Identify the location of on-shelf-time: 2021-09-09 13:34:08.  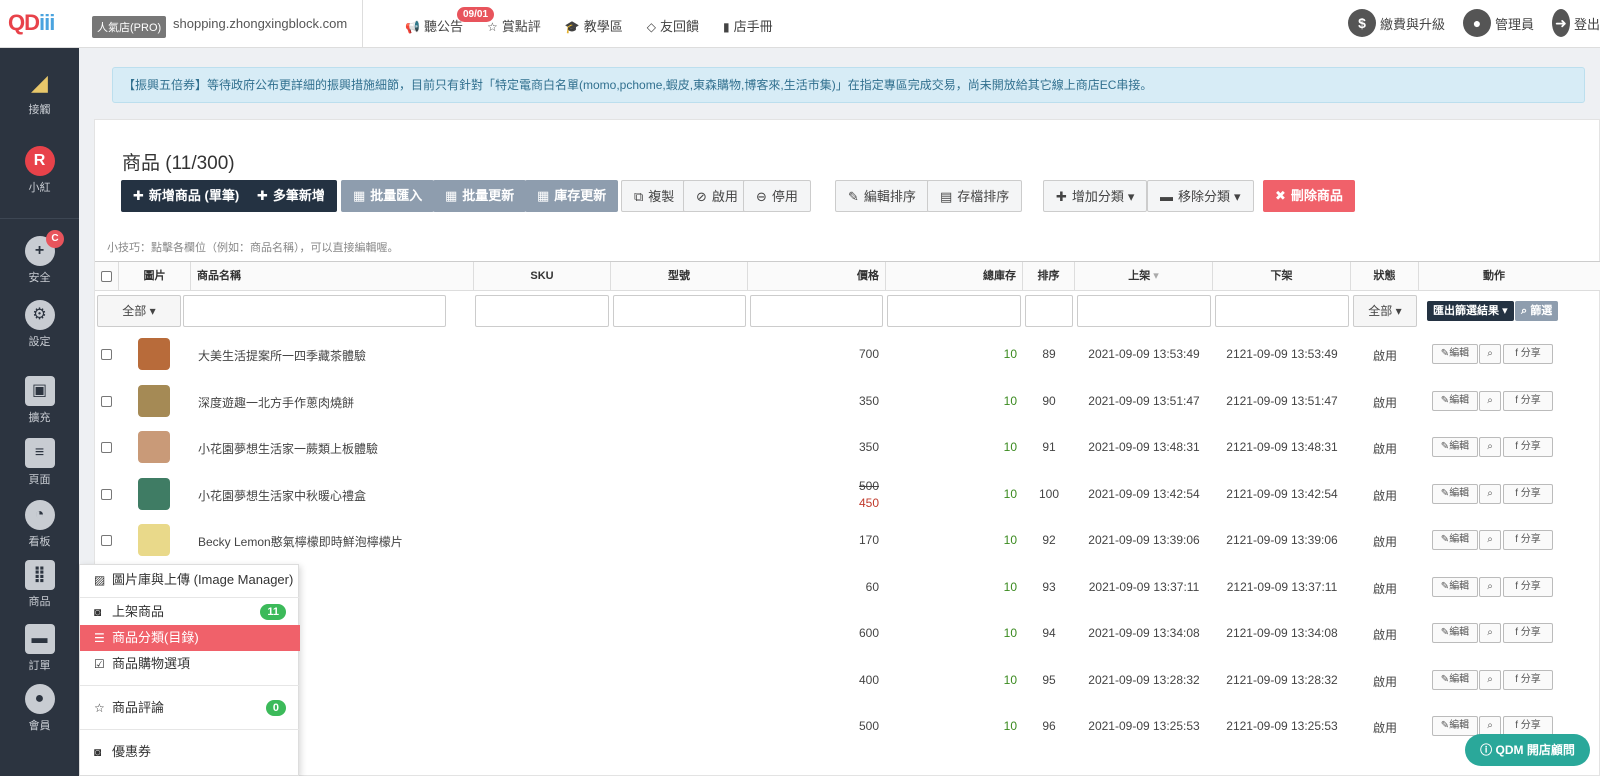
(1144, 633).